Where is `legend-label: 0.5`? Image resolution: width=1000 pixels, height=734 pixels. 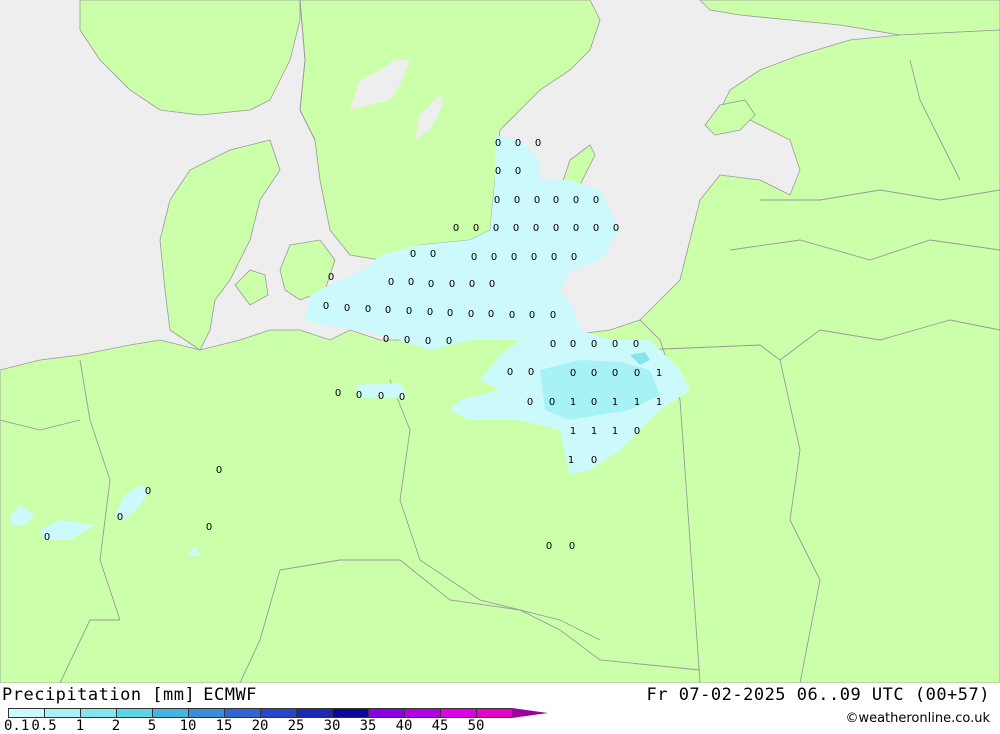
legend-label: 0.5 is located at coordinates (44, 726).